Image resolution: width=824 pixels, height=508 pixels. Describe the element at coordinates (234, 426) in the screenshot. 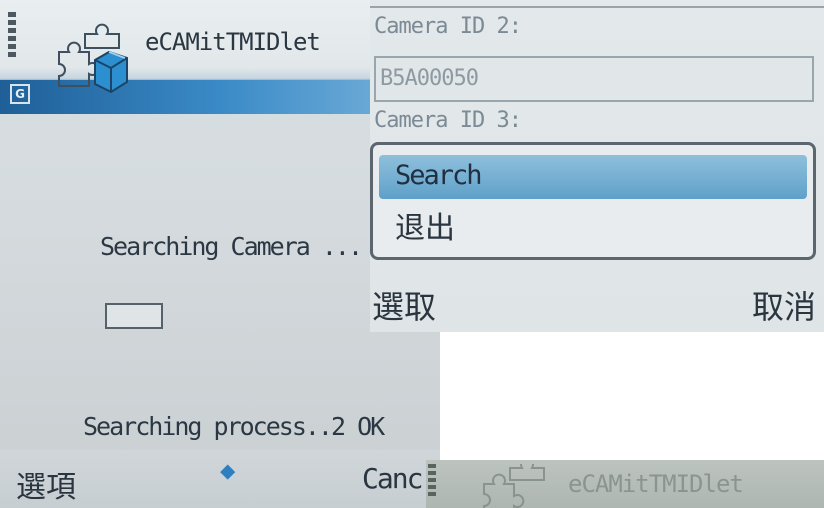

I see `process-text: Searching process..2 OK` at that location.